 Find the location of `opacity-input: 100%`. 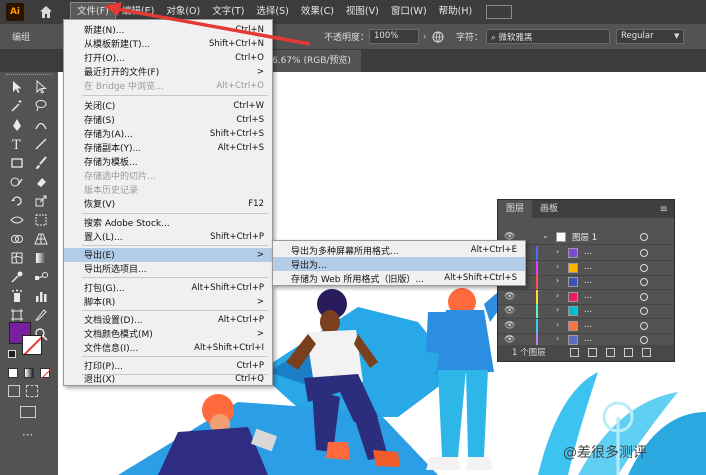

opacity-input: 100% is located at coordinates (394, 36).